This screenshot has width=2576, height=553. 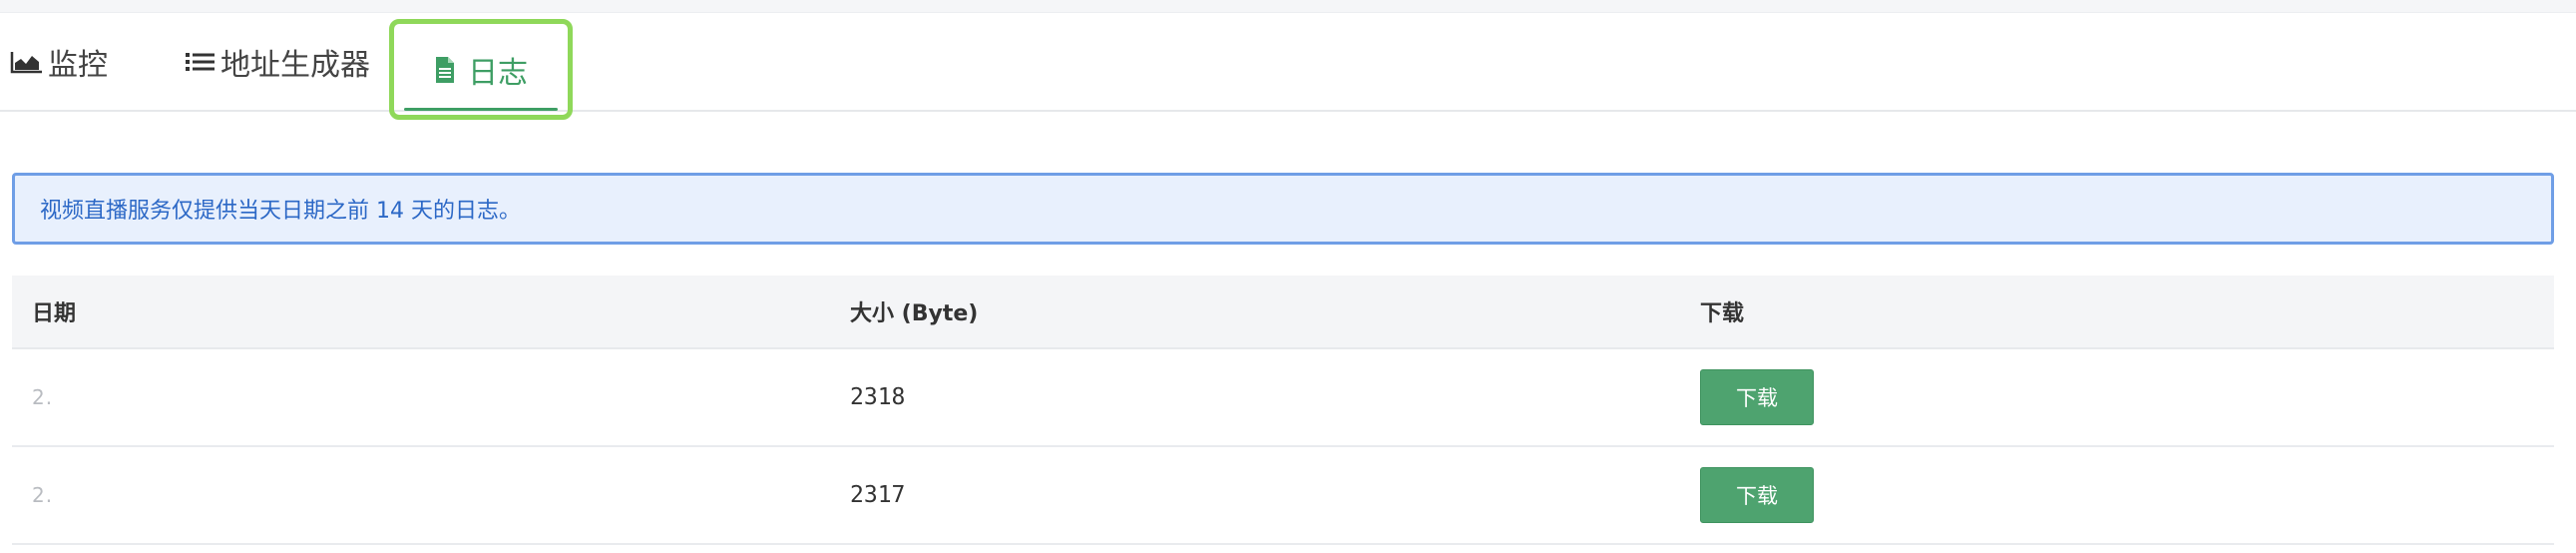 I want to click on file-icon, so click(x=445, y=70).